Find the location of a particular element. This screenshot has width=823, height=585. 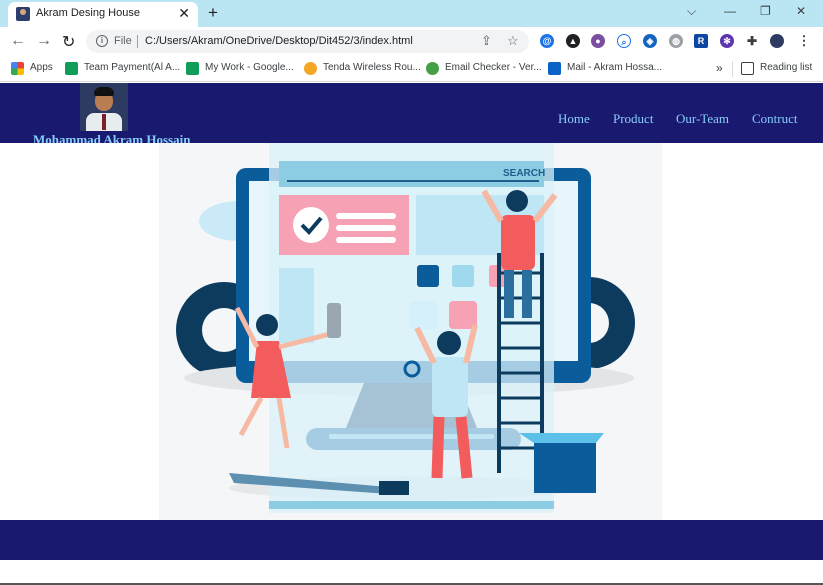

extension-search-icon: ⌕ is located at coordinates (624, 41).